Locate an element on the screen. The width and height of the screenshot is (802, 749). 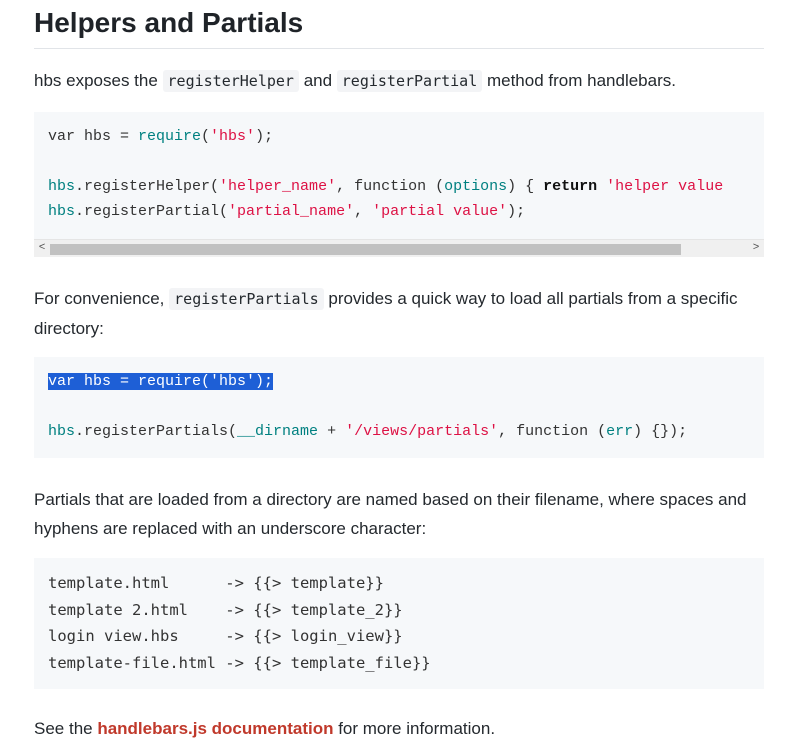
section-heading: Helpers and Partials is located at coordinates (399, 26).